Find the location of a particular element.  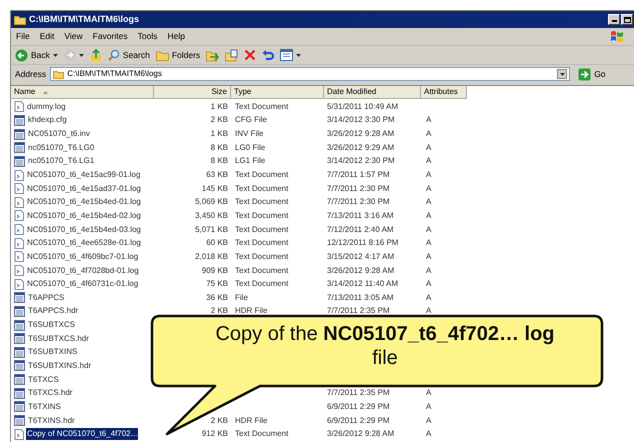

date-modified: 12/12/2011 8:16 PM is located at coordinates (362, 243).